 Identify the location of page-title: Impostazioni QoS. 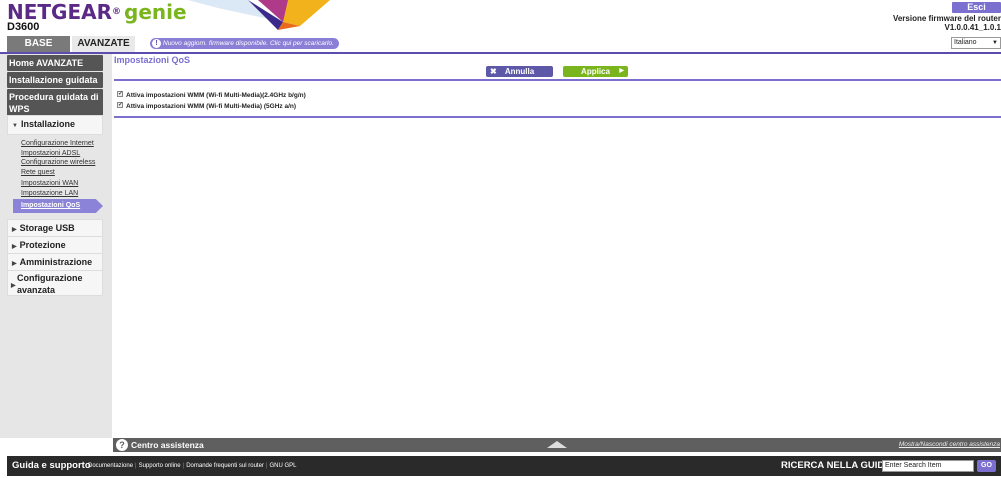
(152, 60).